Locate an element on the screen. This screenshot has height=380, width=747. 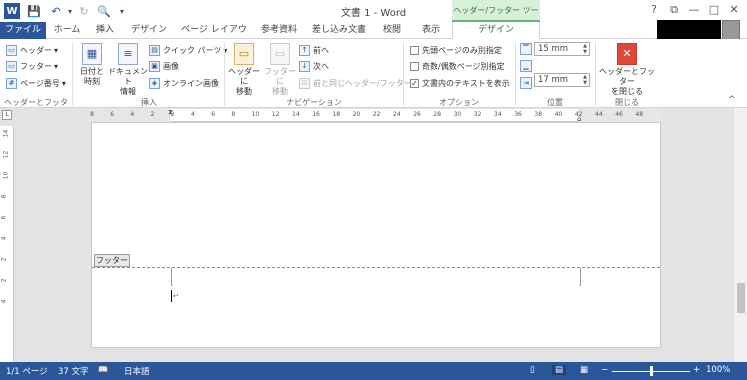
footer-position-input: 17 mm ▲ ▼ is located at coordinates (562, 80).